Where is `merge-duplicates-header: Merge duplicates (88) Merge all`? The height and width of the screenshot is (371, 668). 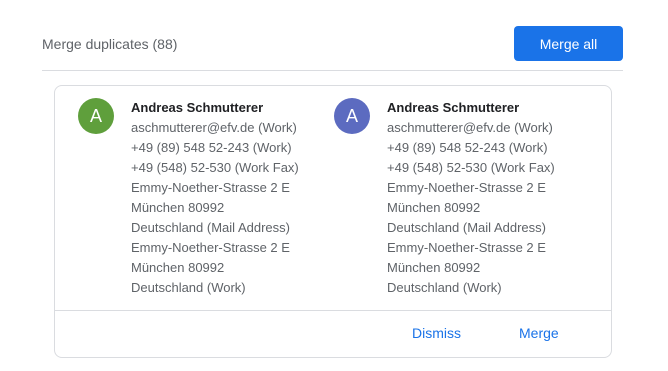
merge-duplicates-header: Merge duplicates (88) Merge all is located at coordinates (332, 48).